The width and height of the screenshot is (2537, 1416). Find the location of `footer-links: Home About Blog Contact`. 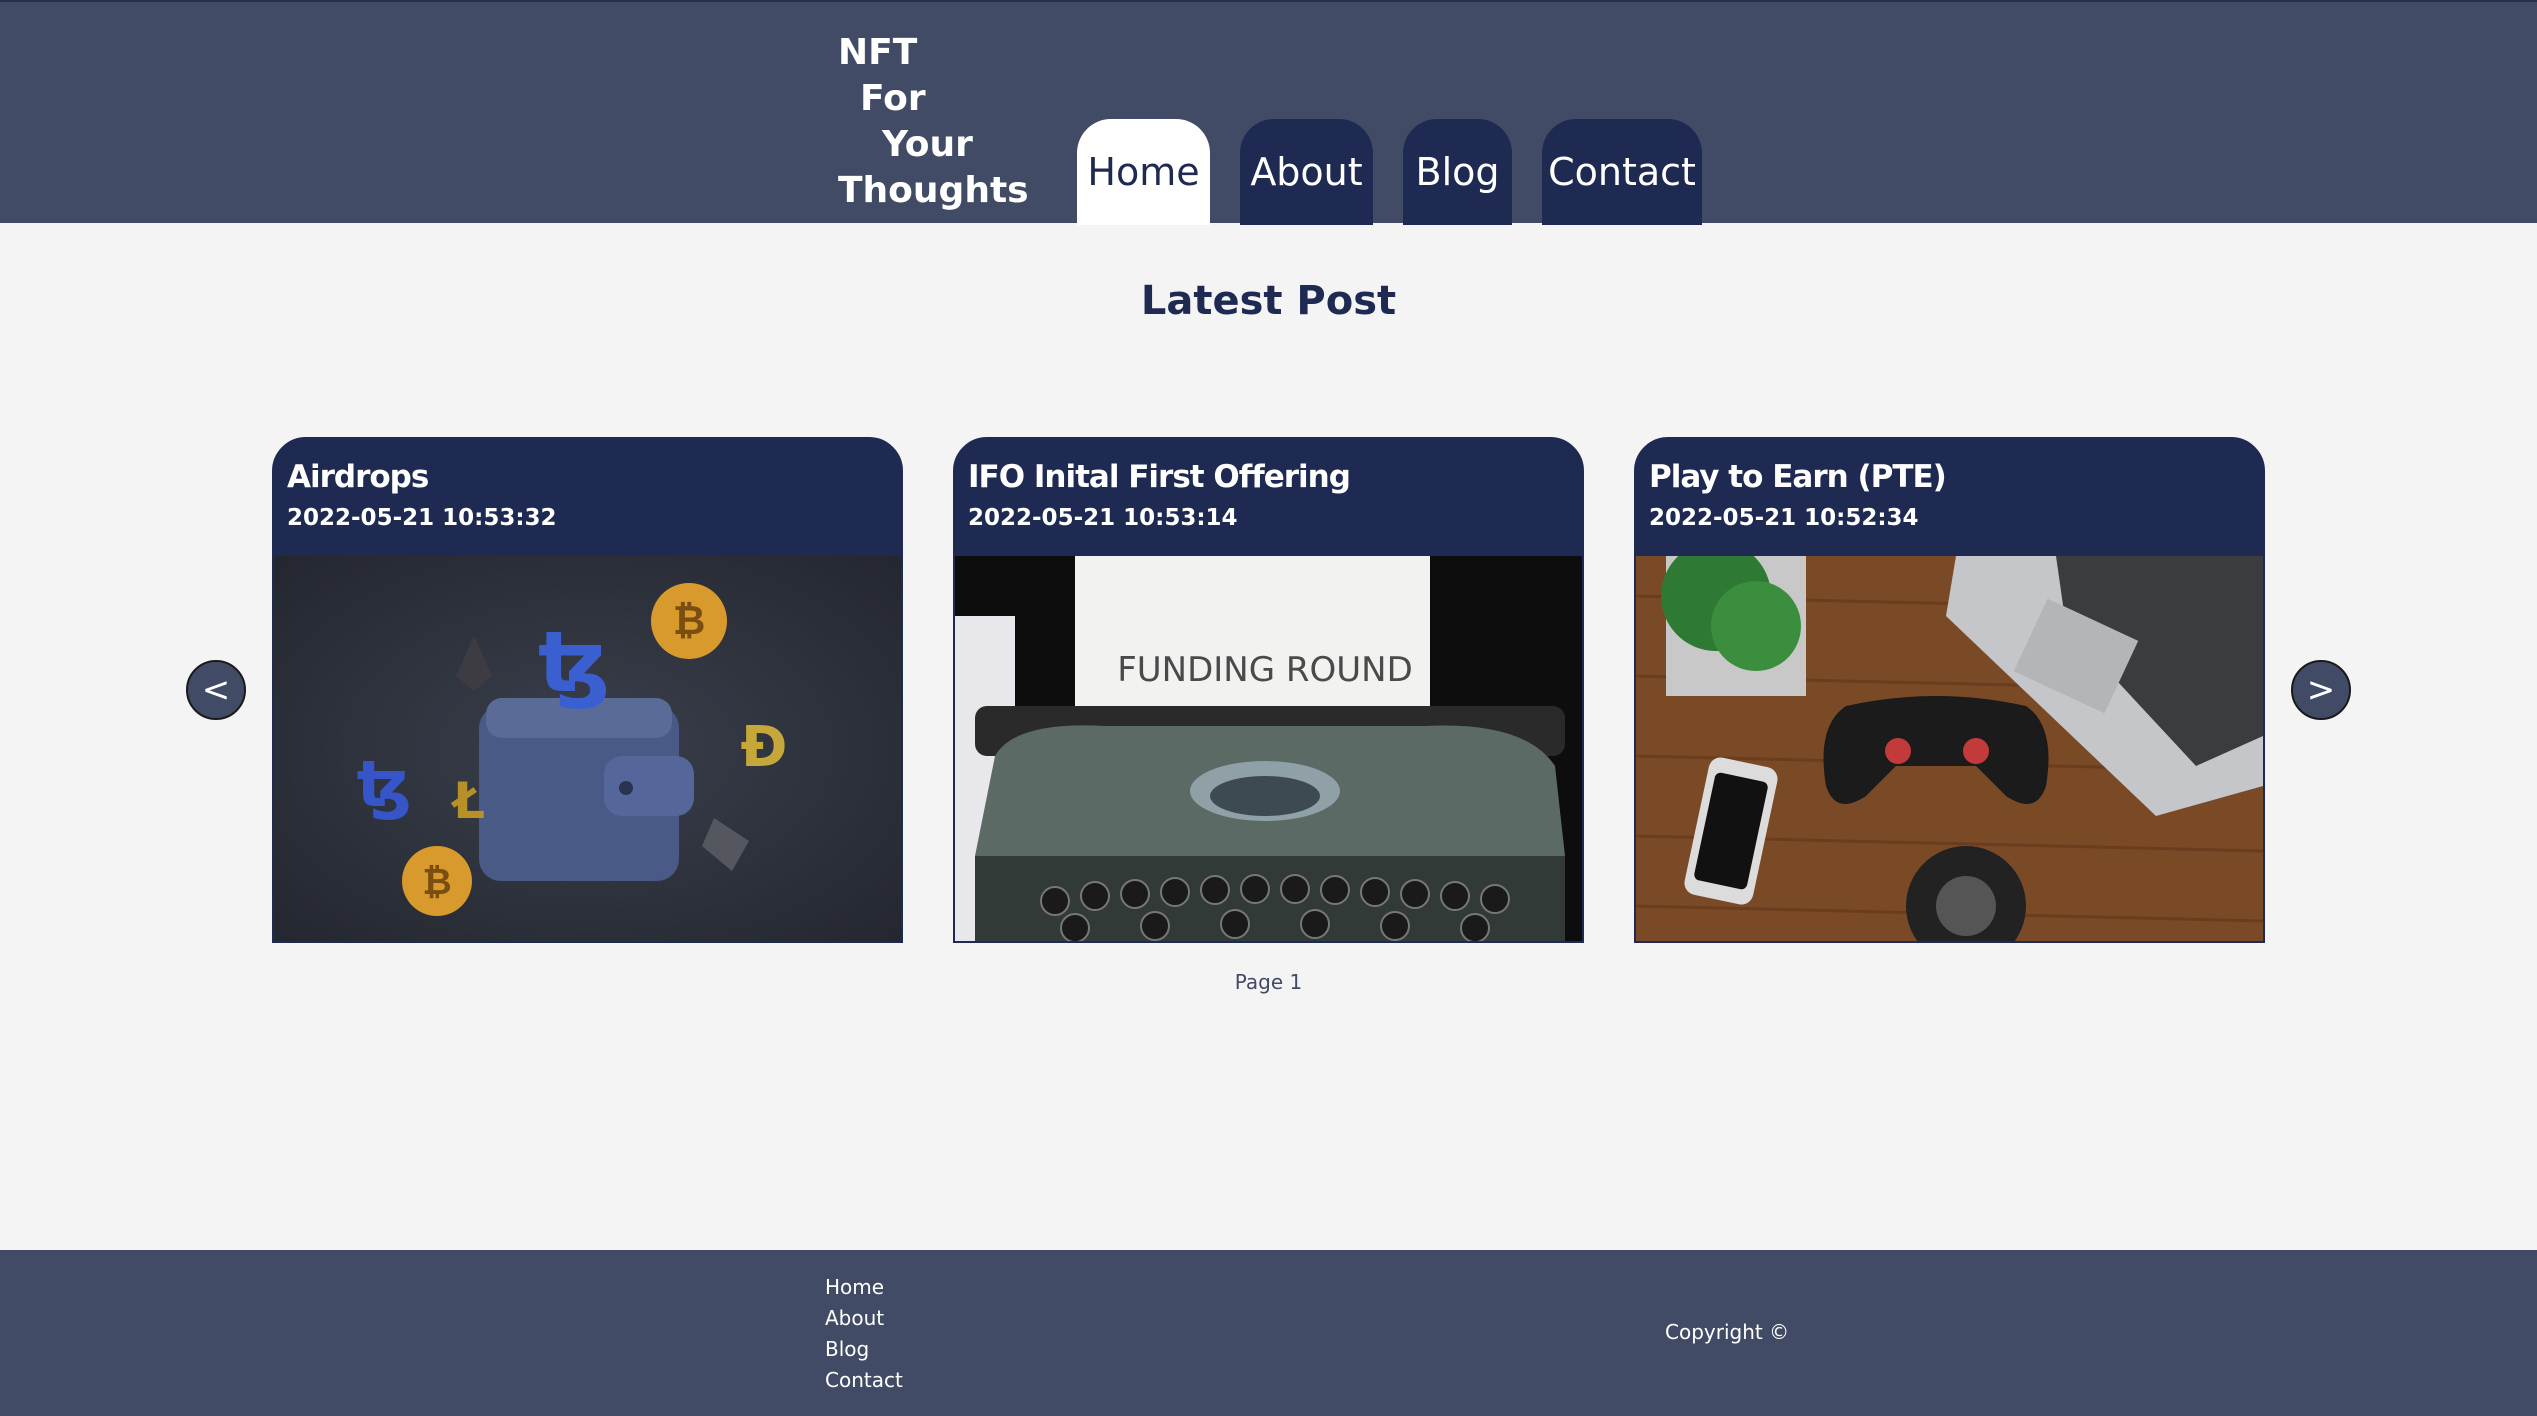

footer-links: Home About Blog Contact is located at coordinates (864, 1334).